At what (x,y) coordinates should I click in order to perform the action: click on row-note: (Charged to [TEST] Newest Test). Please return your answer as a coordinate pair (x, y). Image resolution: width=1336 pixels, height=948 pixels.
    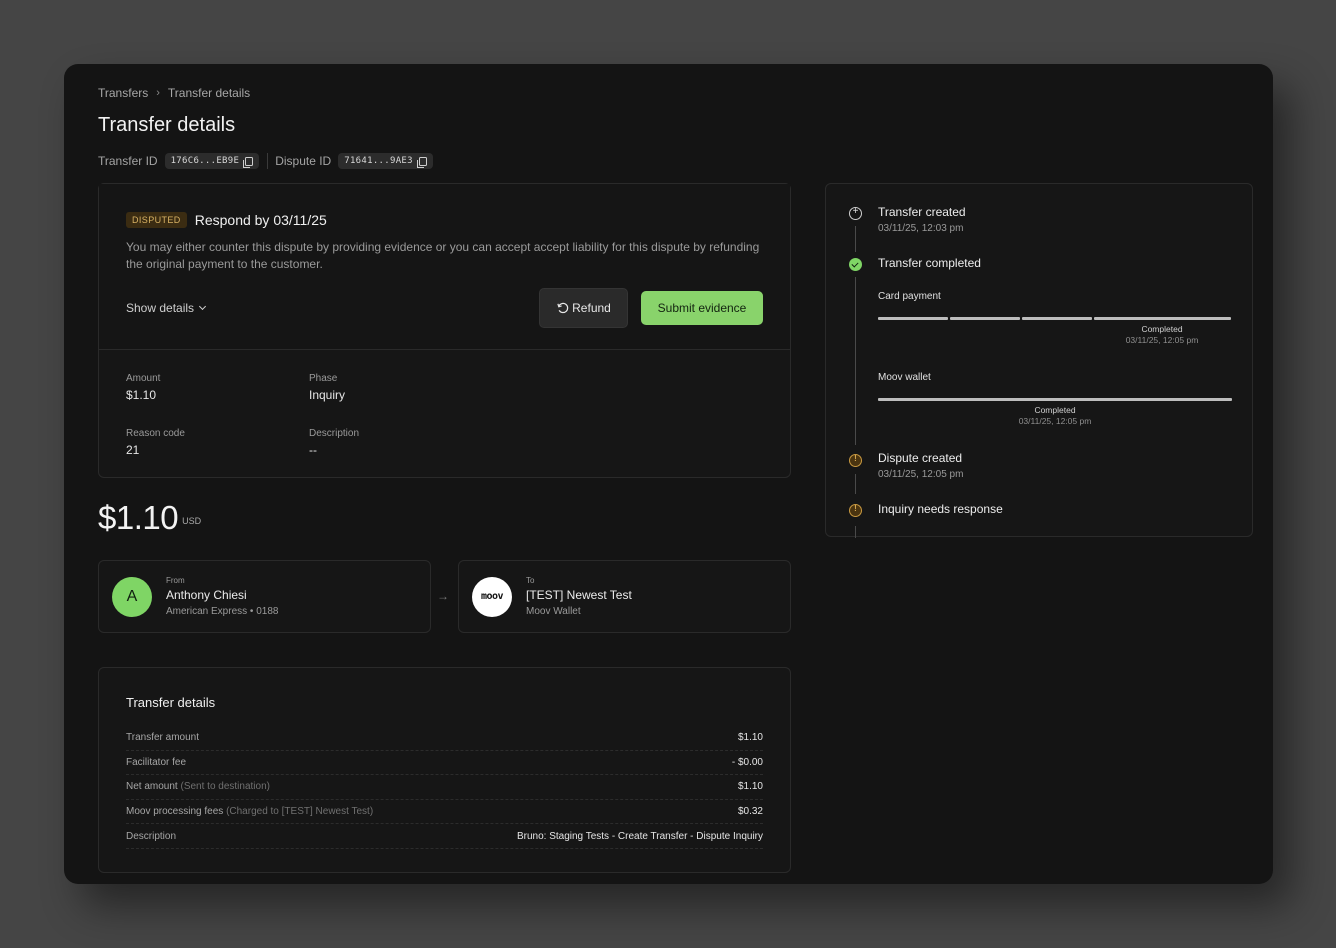
    Looking at the image, I should click on (300, 812).